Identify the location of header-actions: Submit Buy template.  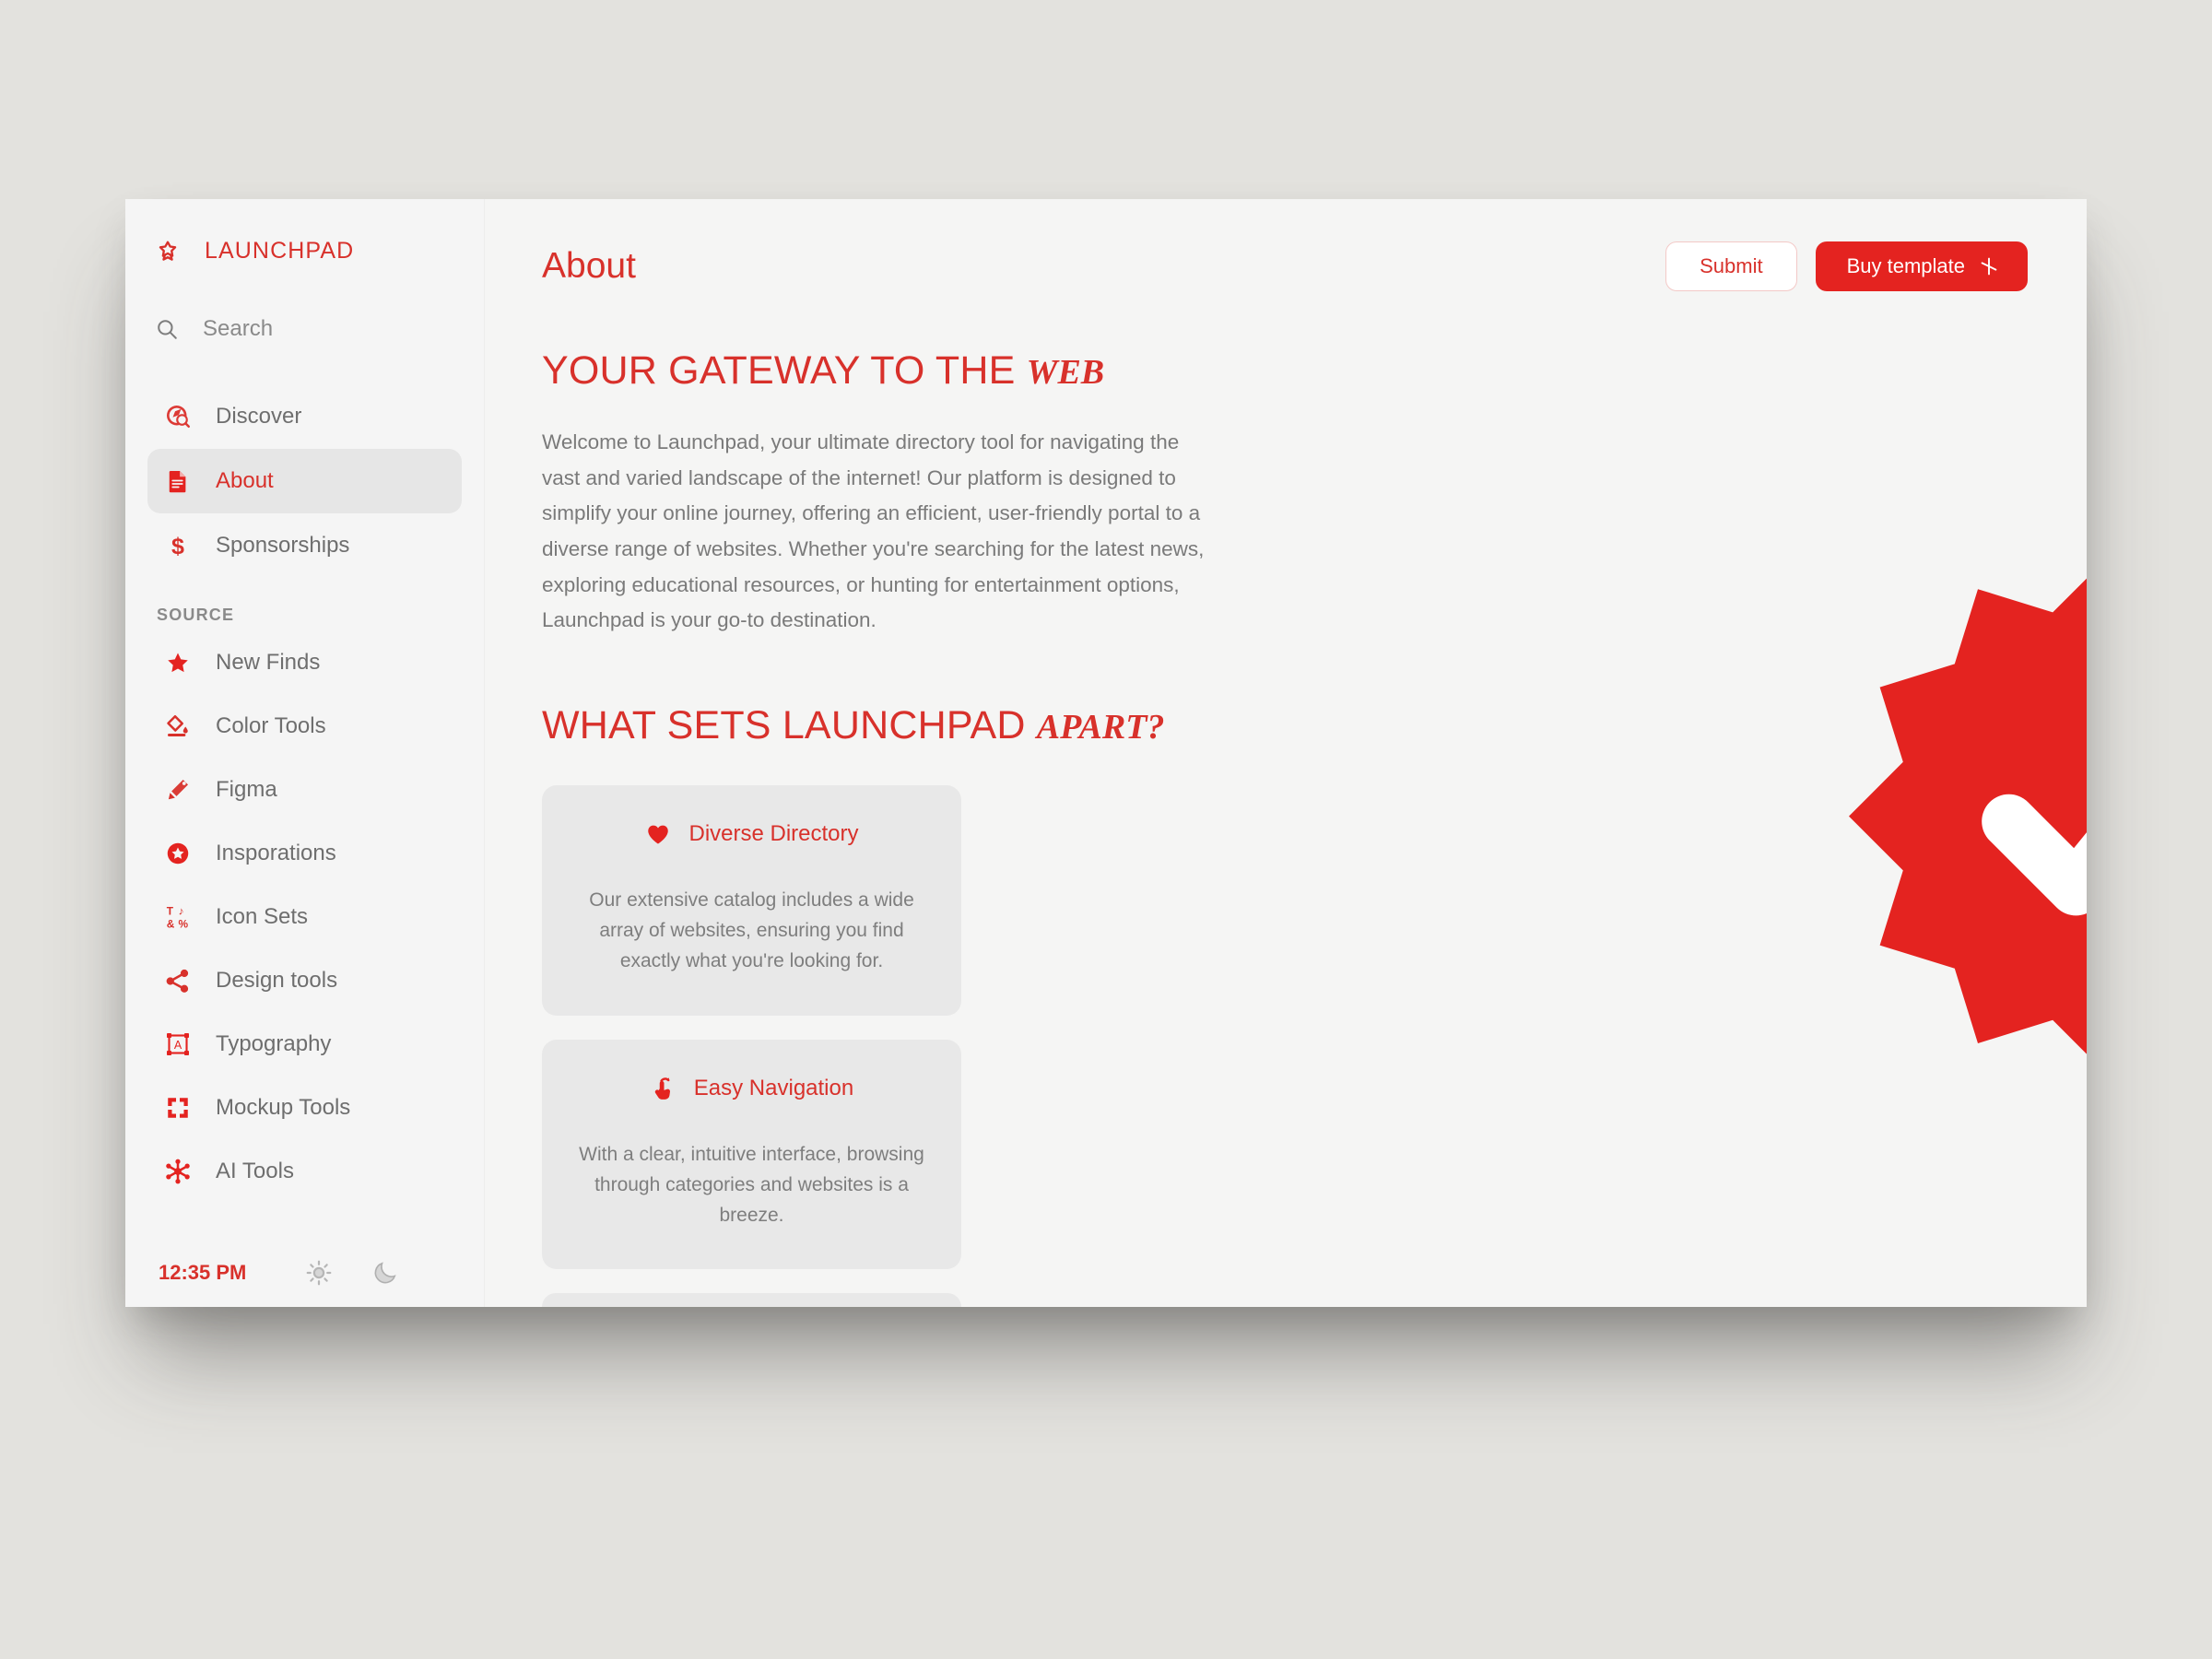
(1846, 266).